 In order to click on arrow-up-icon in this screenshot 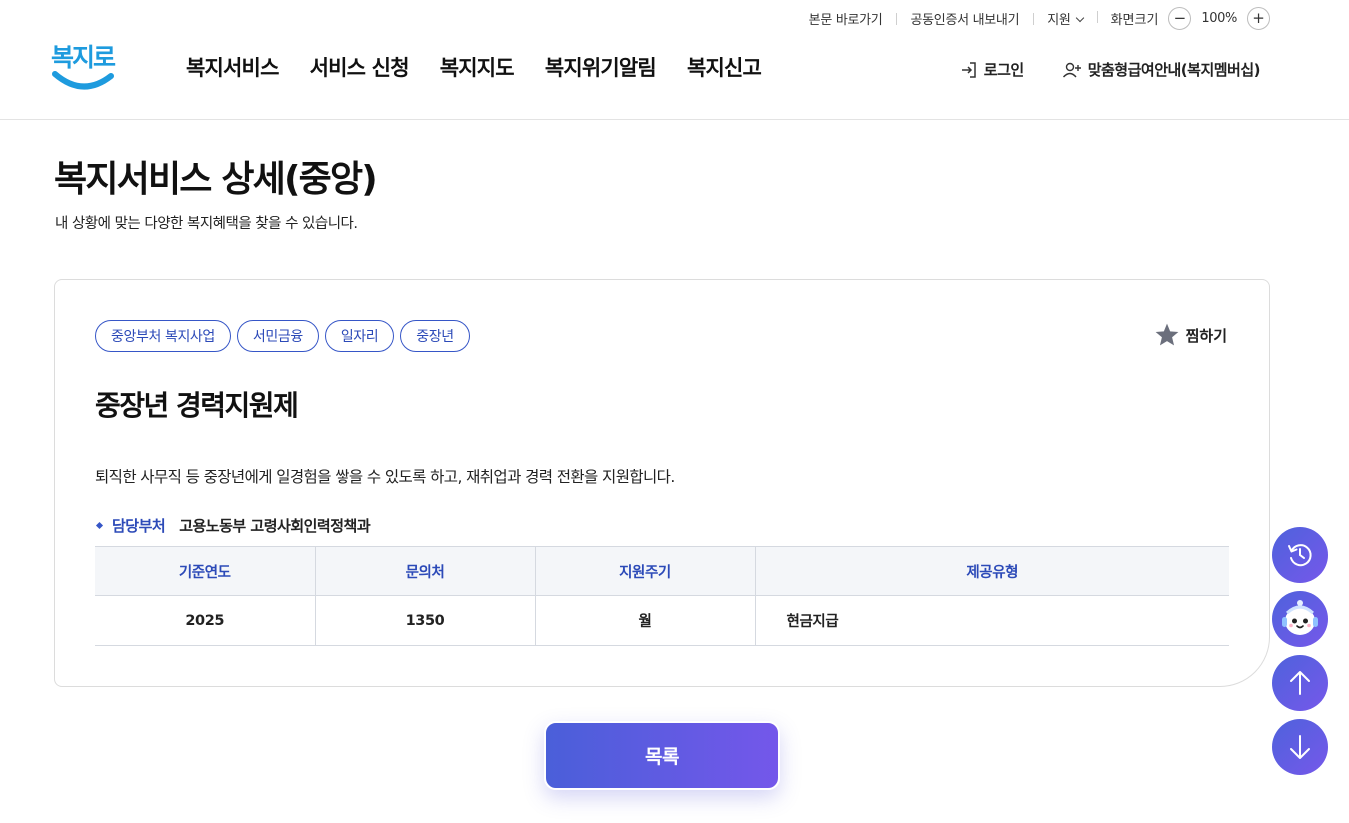, I will do `click(1300, 683)`.